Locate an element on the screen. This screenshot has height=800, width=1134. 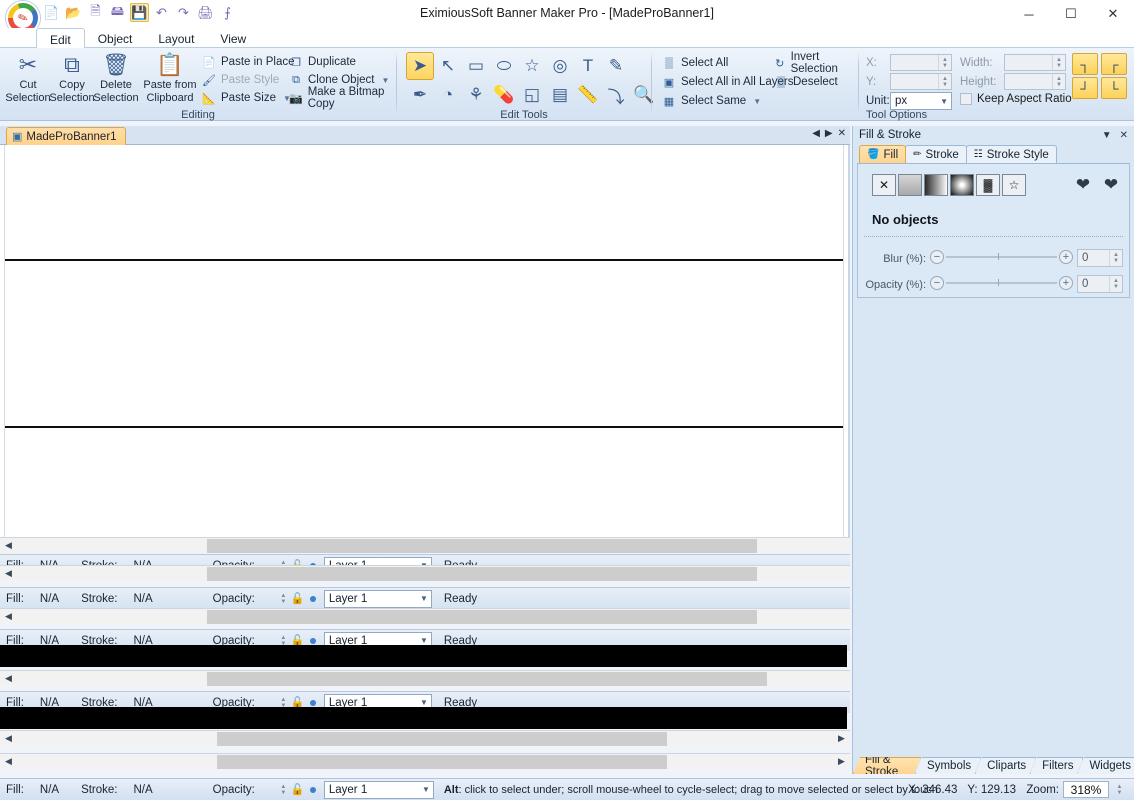
bottom-tab-widgets: Widgets is located at coordinates (1105, 765).